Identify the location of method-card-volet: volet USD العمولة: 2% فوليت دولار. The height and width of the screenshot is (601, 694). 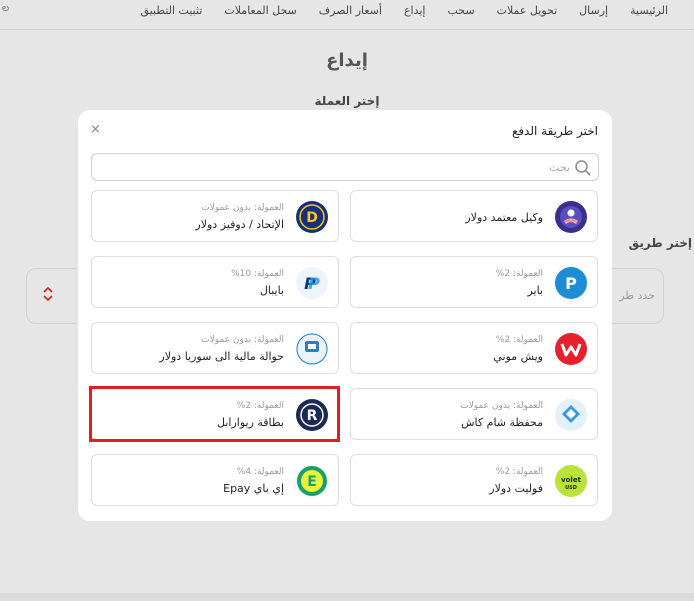
(474, 480).